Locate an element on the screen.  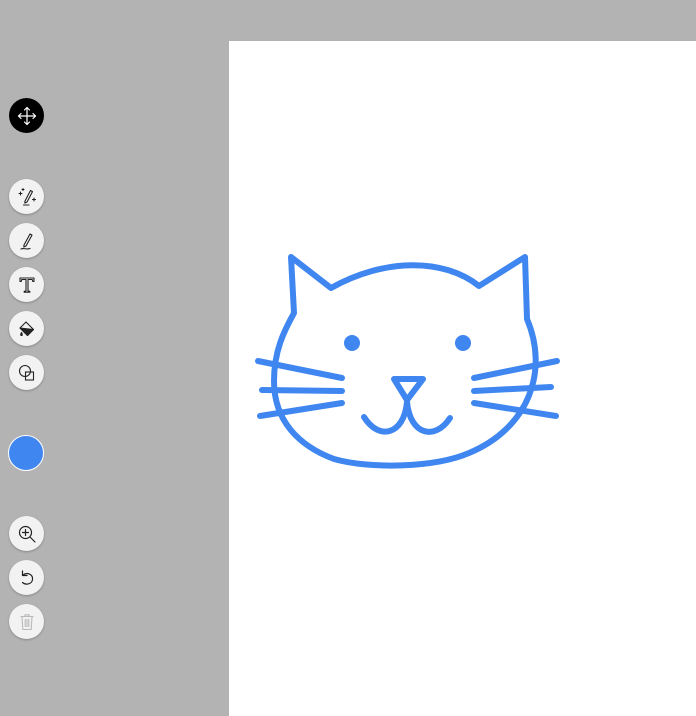
text-icon is located at coordinates (26, 284).